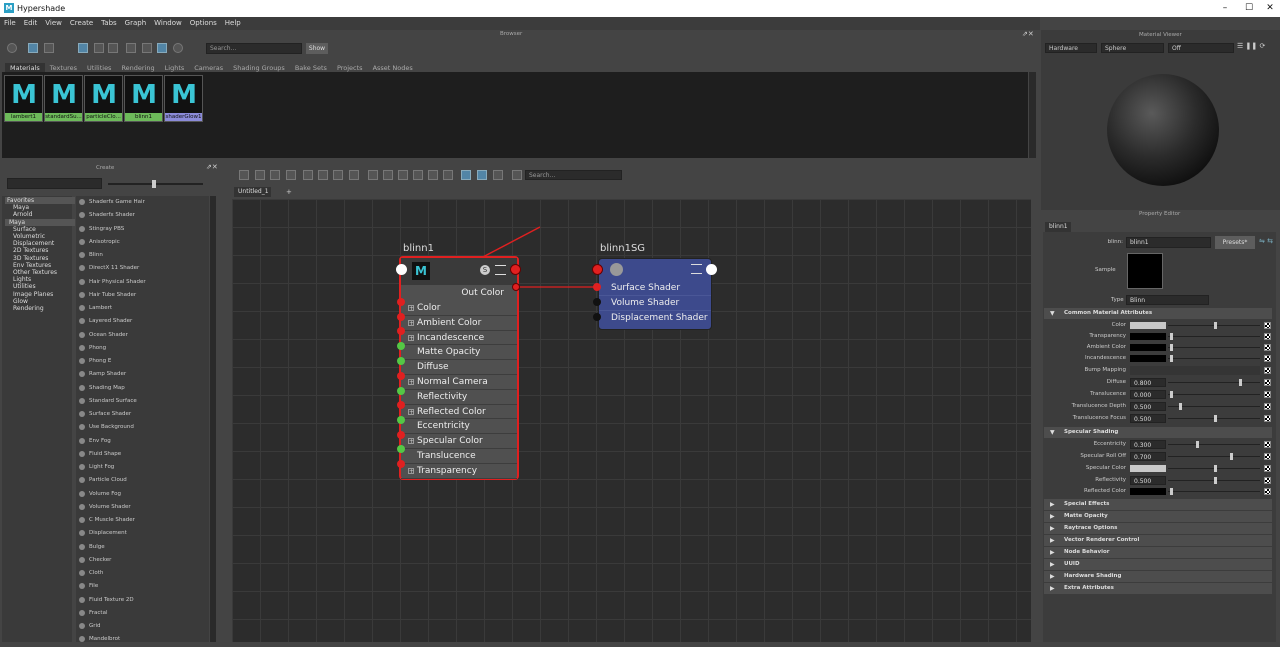 The image size is (1280, 647). Describe the element at coordinates (142, 427) in the screenshot. I see `create-item: Use Background` at that location.